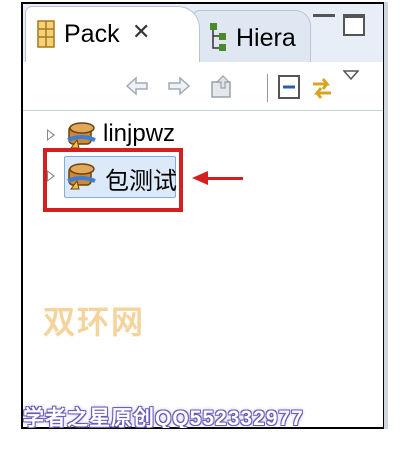 This screenshot has width=410, height=451. Describe the element at coordinates (179, 88) in the screenshot. I see `forward-arrow-icon` at that location.